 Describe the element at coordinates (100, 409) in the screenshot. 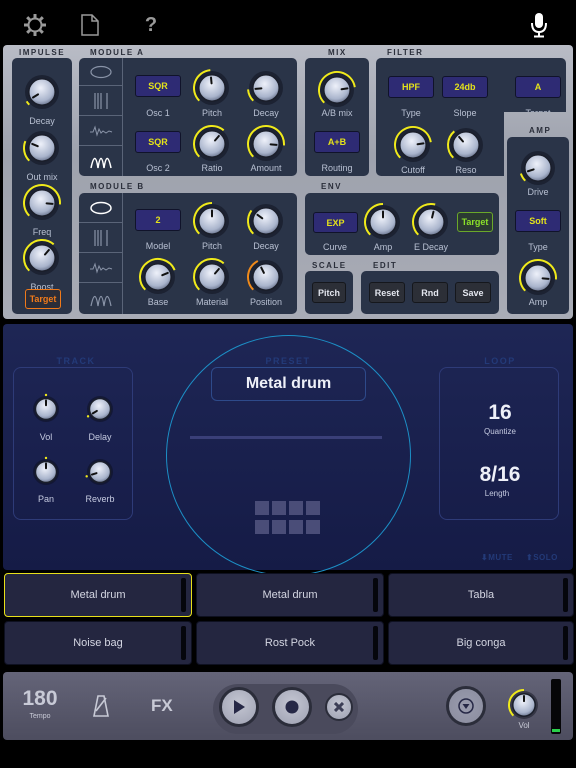

I see `track-delay-knob` at that location.